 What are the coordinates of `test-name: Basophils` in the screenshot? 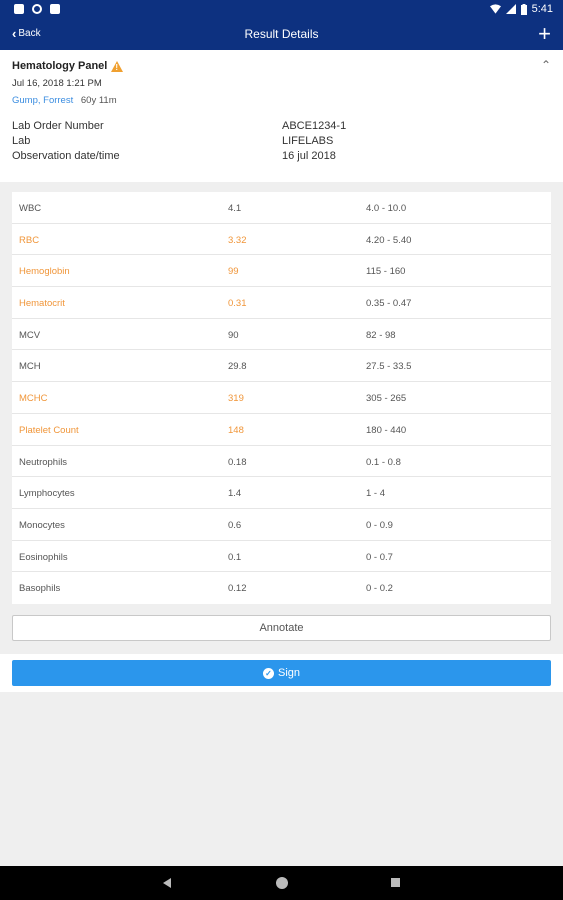 It's located at (40, 589).